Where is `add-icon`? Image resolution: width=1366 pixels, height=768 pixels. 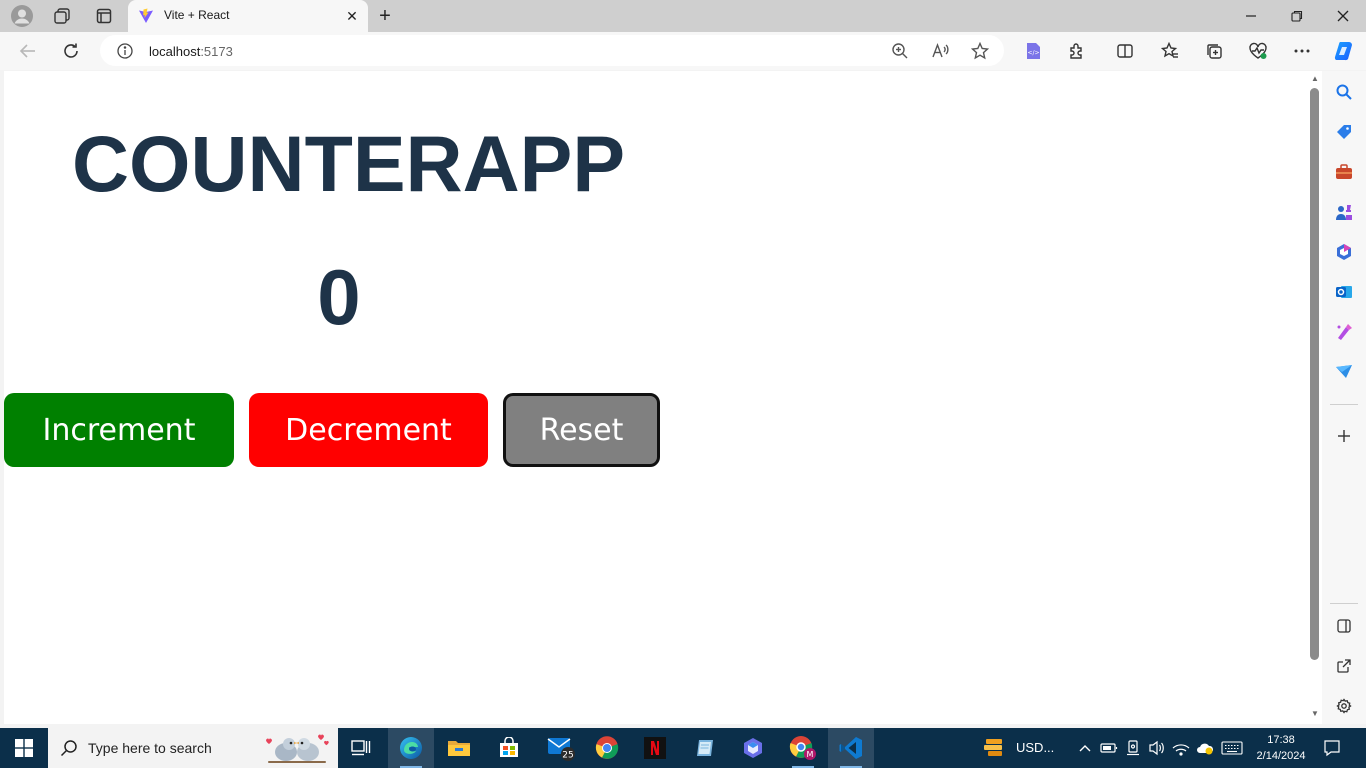
add-icon is located at coordinates (1344, 436).